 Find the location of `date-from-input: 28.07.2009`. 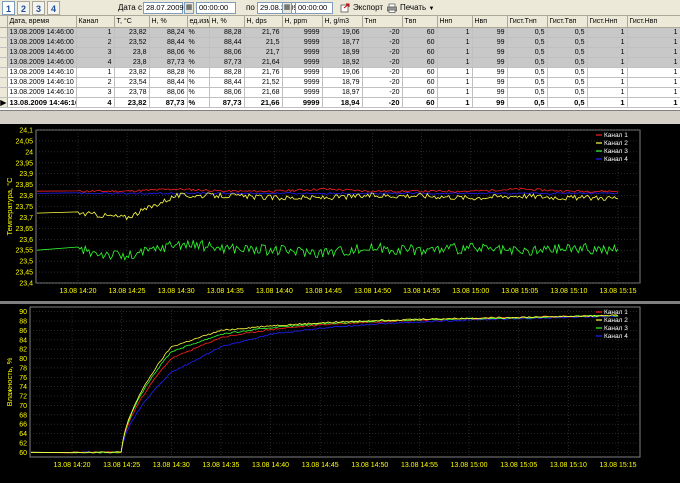

date-from-input: 28.07.2009 is located at coordinates (163, 8).